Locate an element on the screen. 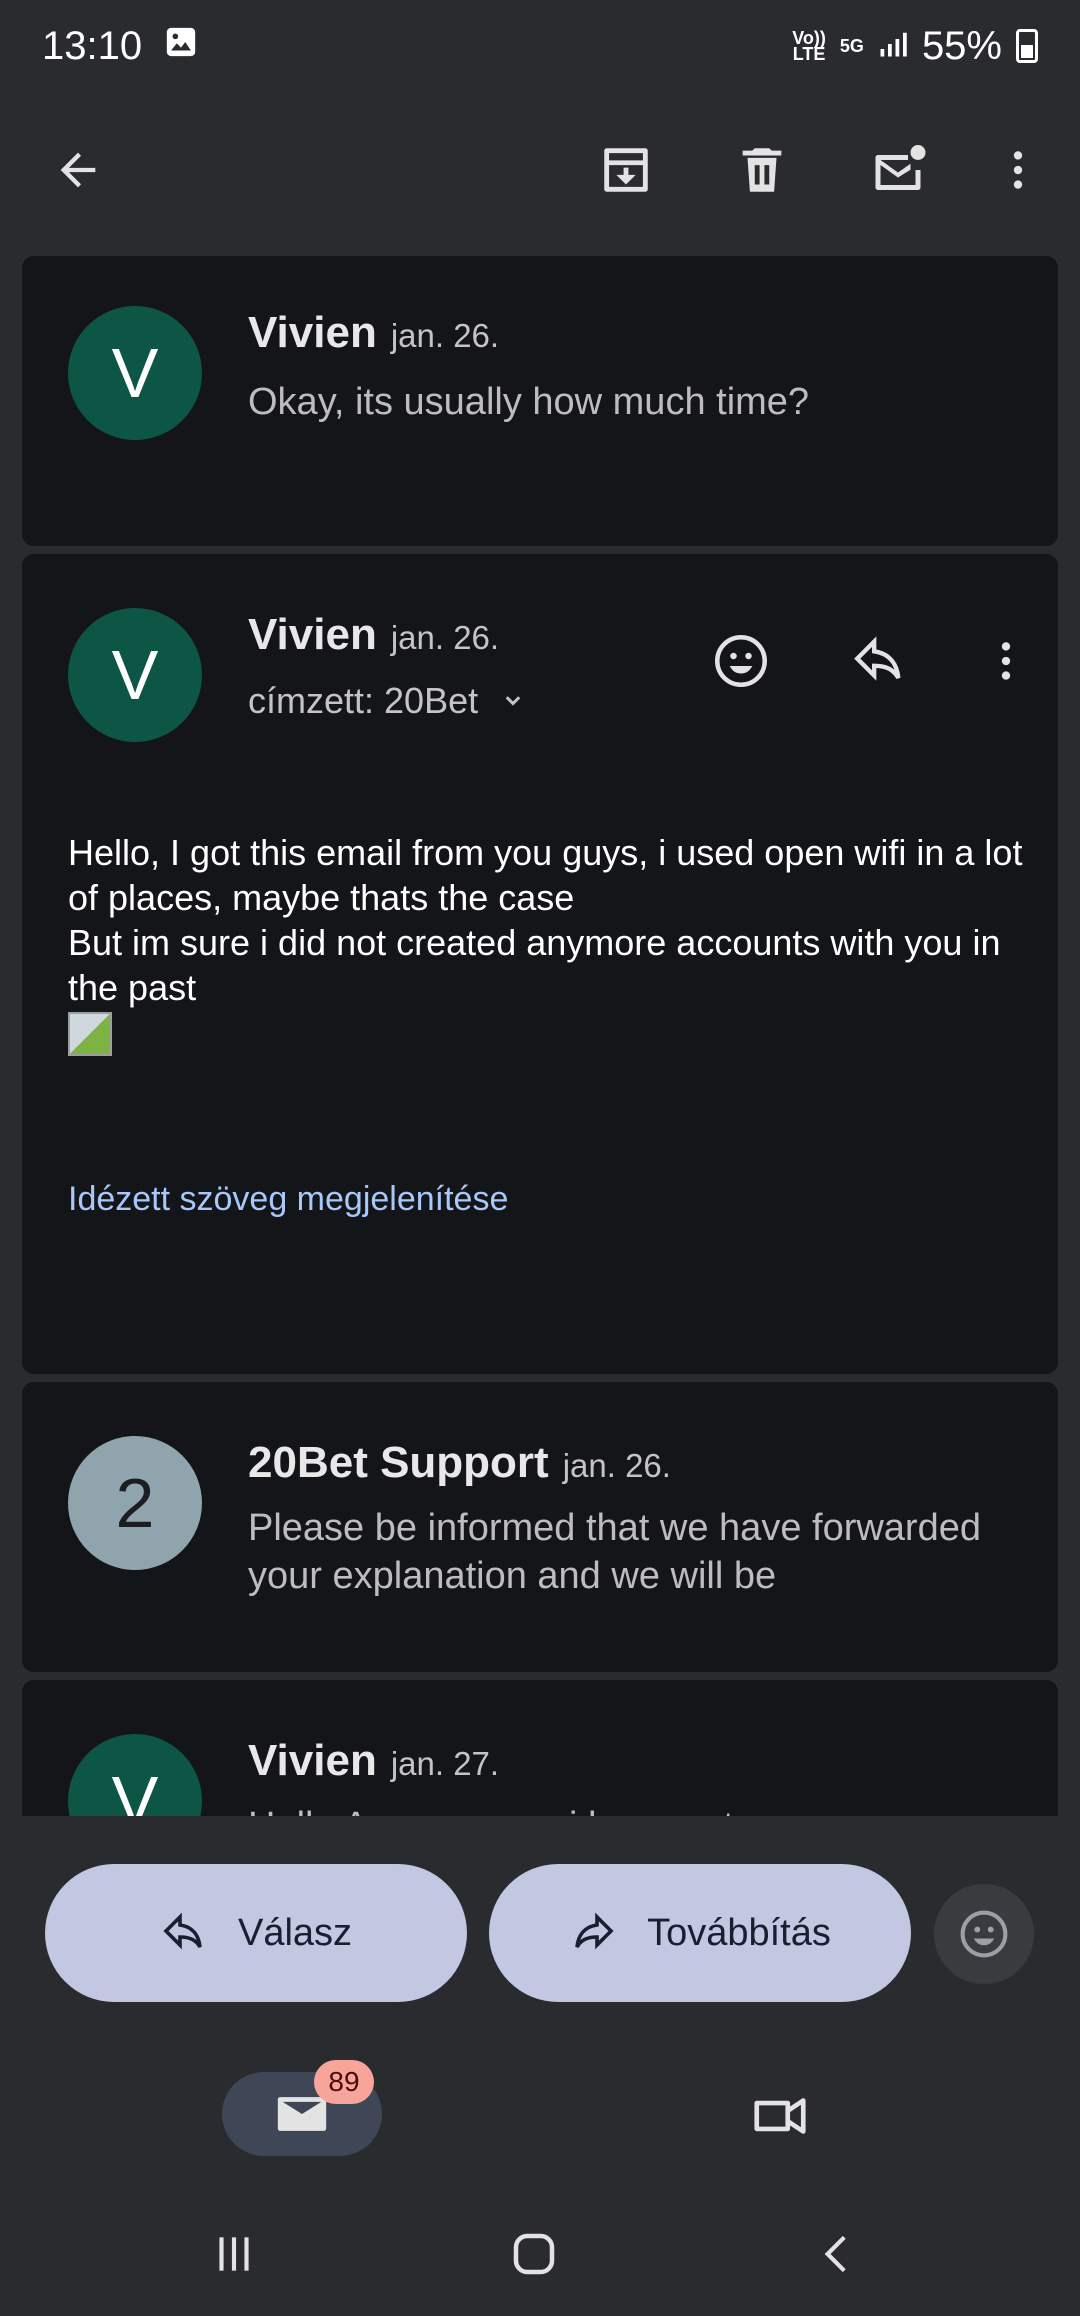  chevron-down-icon is located at coordinates (513, 701).